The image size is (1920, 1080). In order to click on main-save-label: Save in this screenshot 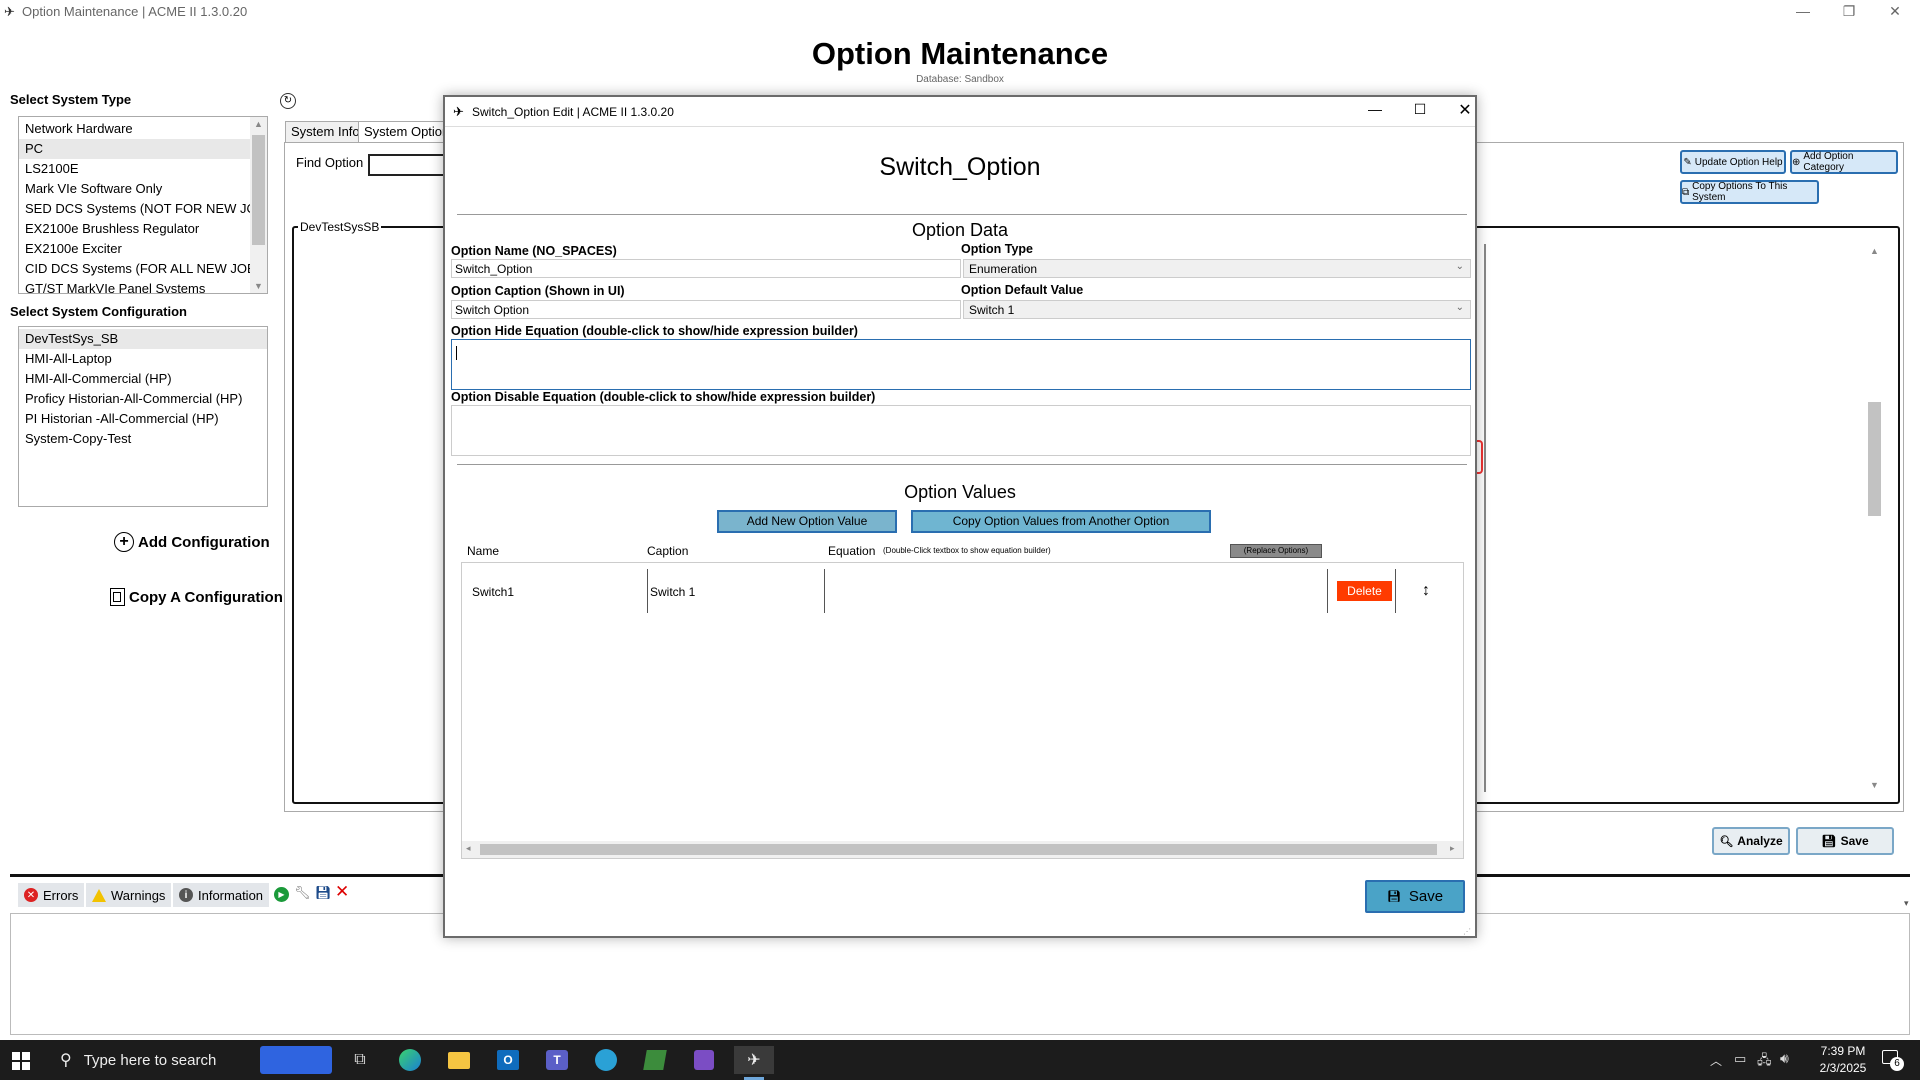, I will do `click(1854, 841)`.